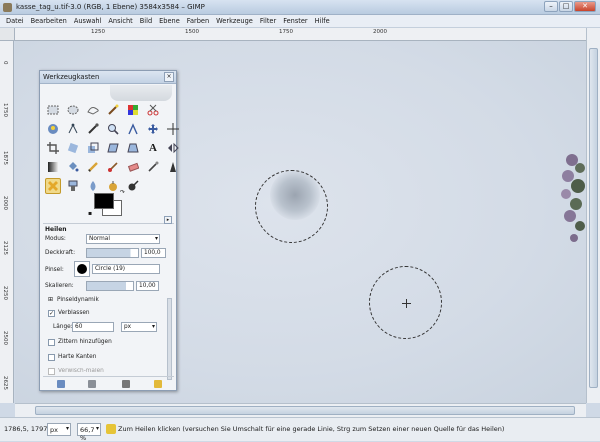 This screenshot has width=600, height=442. Describe the element at coordinates (93, 110) in the screenshot. I see `free-select-tool-icon` at that location.